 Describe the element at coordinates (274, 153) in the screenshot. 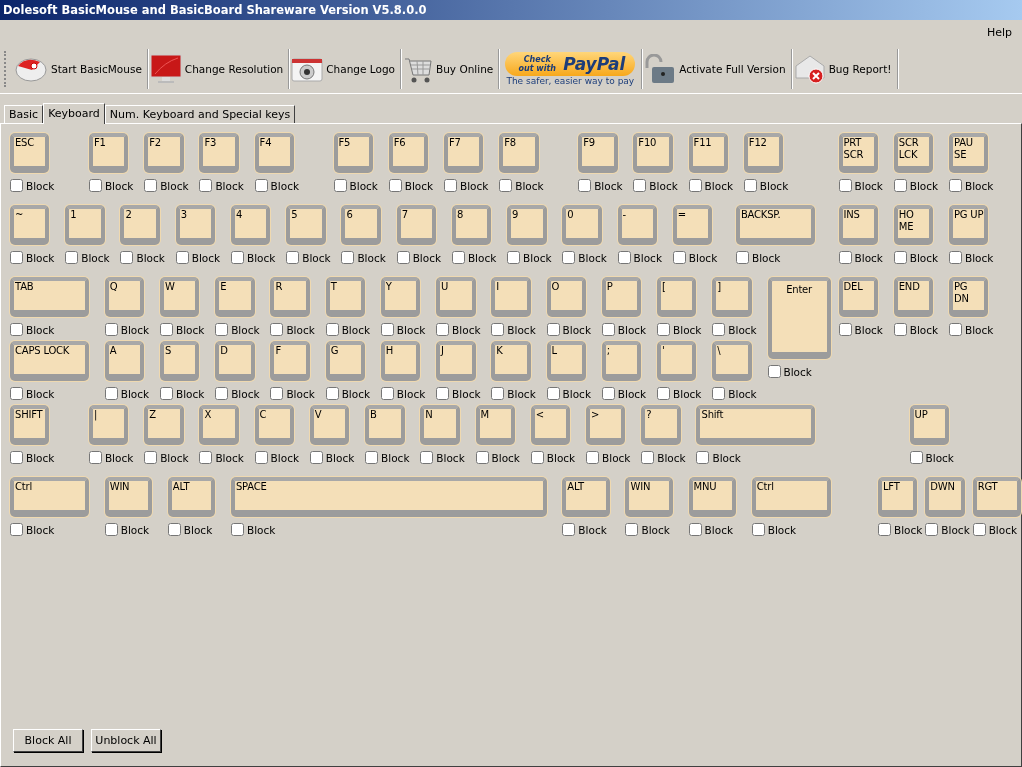

I see `key-cap: F4` at that location.